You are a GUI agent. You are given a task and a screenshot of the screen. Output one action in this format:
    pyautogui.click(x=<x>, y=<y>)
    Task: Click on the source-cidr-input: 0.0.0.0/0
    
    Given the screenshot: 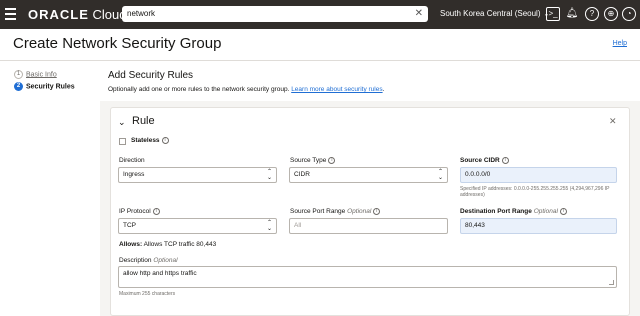 What is the action you would take?
    pyautogui.click(x=538, y=175)
    